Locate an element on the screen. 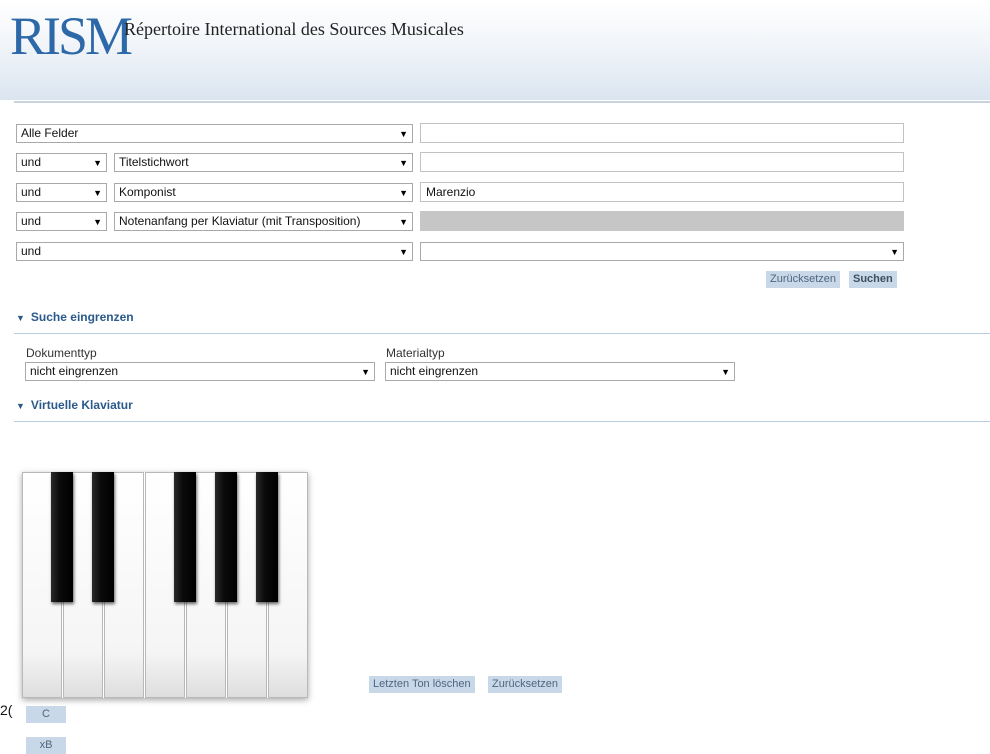  operator-select-3: und ▼ is located at coordinates (61, 192).